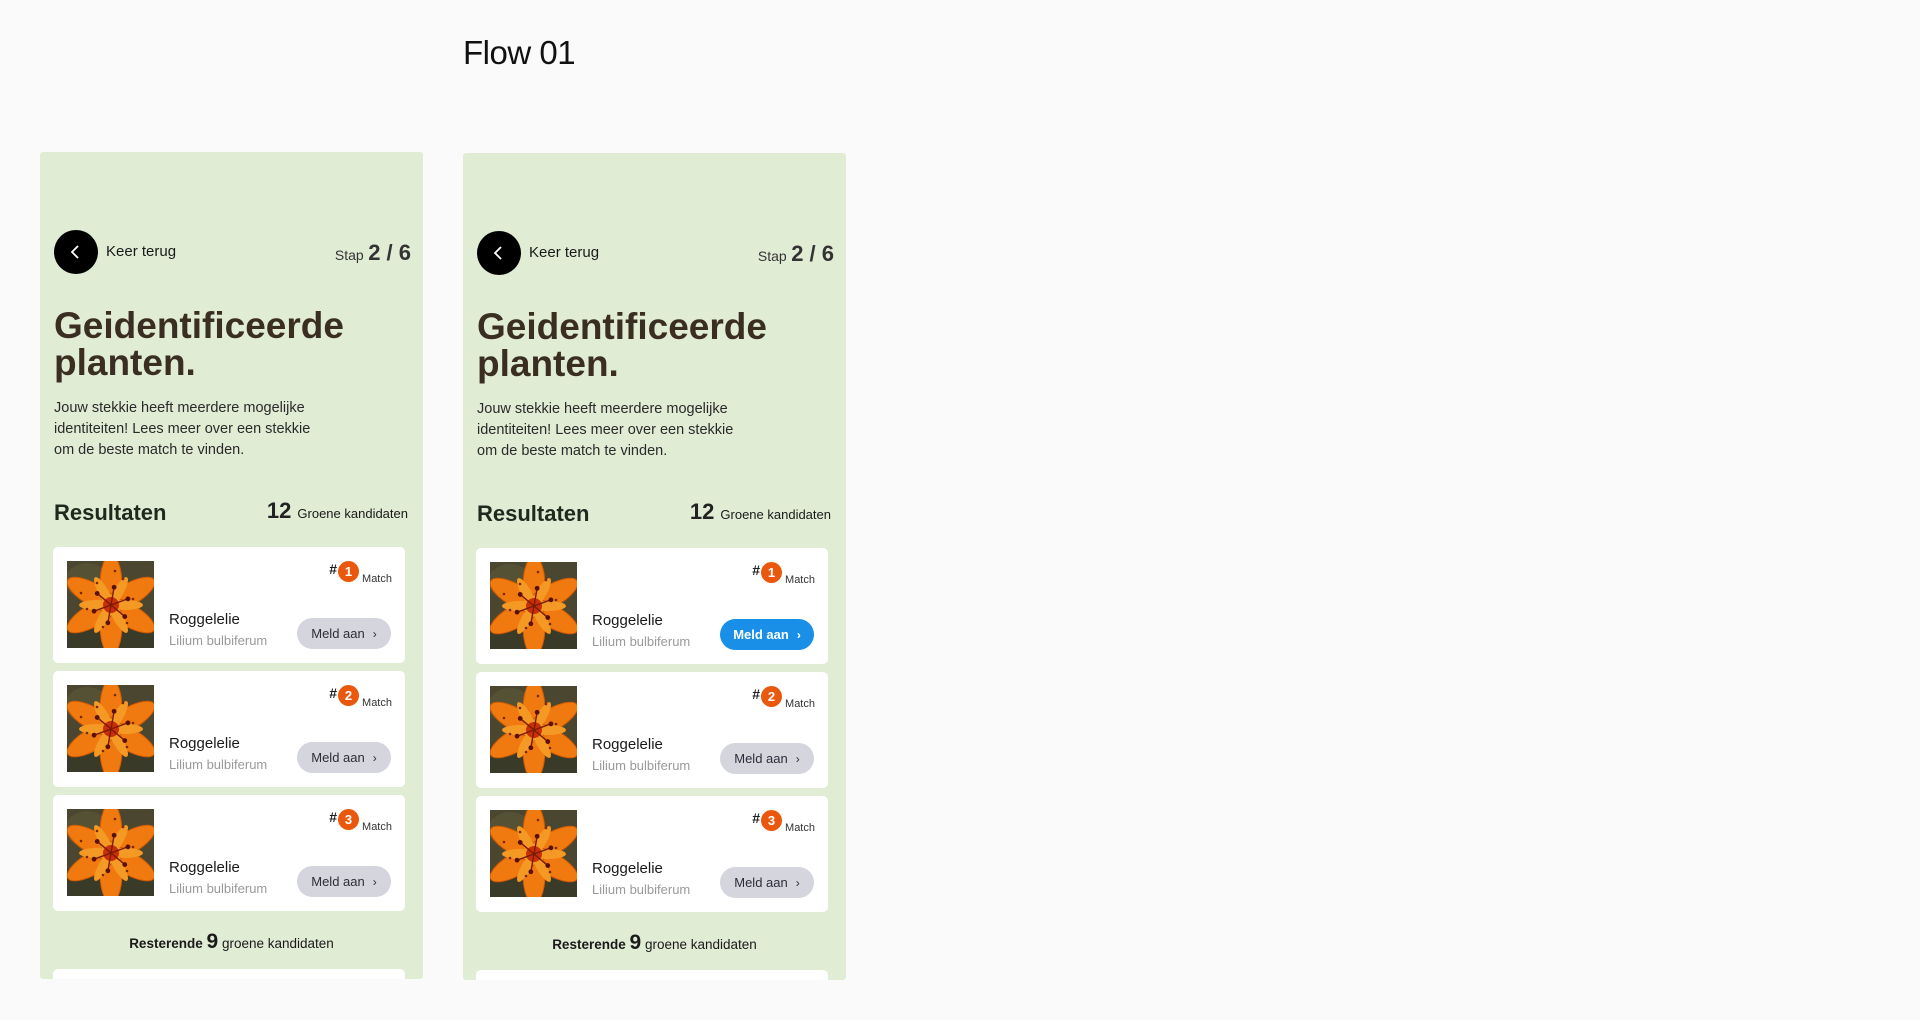  Describe the element at coordinates (229, 974) in the screenshot. I see `next-card-peek` at that location.